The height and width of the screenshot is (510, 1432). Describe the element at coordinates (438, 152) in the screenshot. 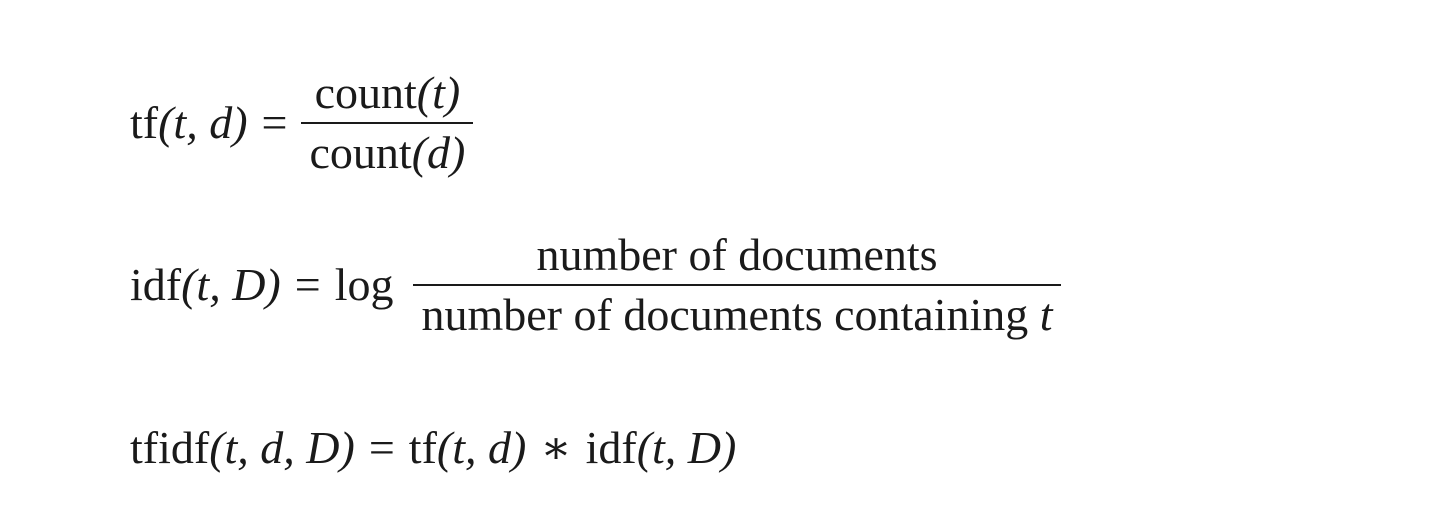

I see `count-argument: (d)` at that location.